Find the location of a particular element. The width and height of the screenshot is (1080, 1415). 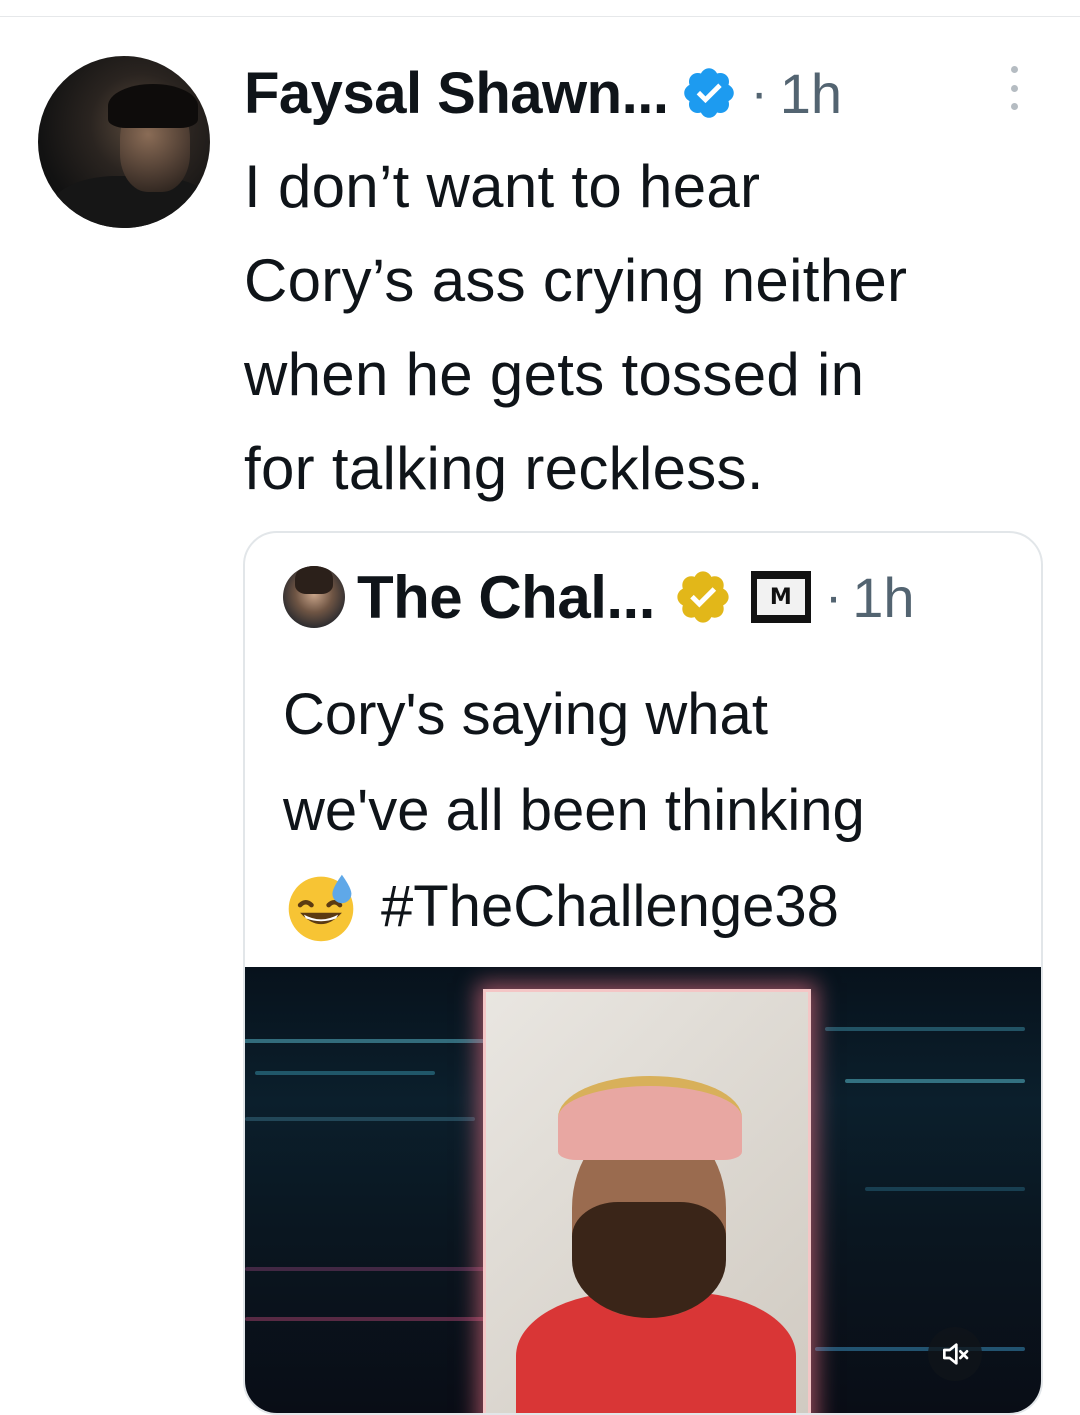

video-frame is located at coordinates (647, 1201).